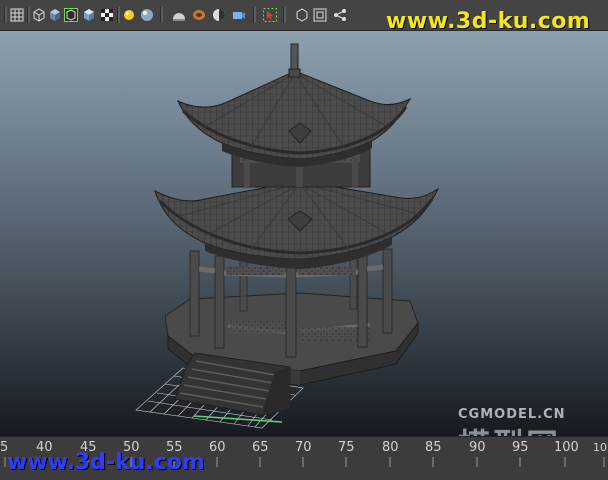  What do you see at coordinates (346, 447) in the screenshot?
I see `timeline-tick-label: 75` at bounding box center [346, 447].